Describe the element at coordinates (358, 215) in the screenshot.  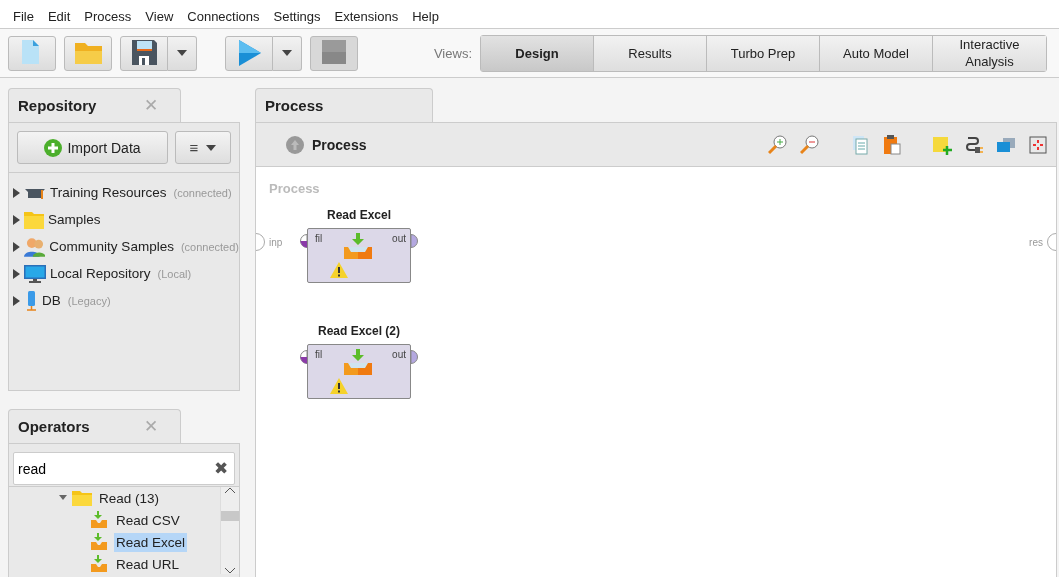
I see `operator-title: Read Excel` at that location.